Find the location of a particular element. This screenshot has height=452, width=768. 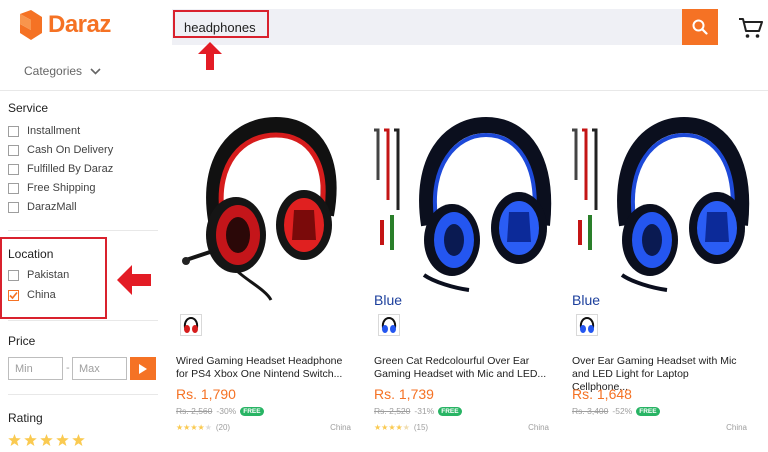

filter-cash-on-delivery: Cash On Delivery is located at coordinates (60, 150).